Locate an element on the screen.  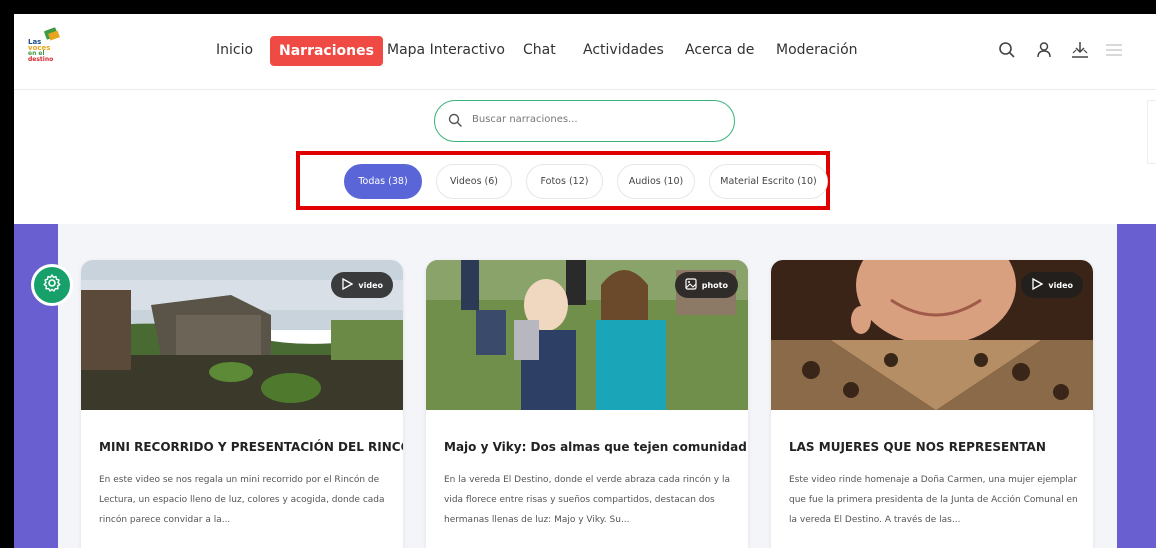
nav-item-inicio: Inicio is located at coordinates (234, 50).